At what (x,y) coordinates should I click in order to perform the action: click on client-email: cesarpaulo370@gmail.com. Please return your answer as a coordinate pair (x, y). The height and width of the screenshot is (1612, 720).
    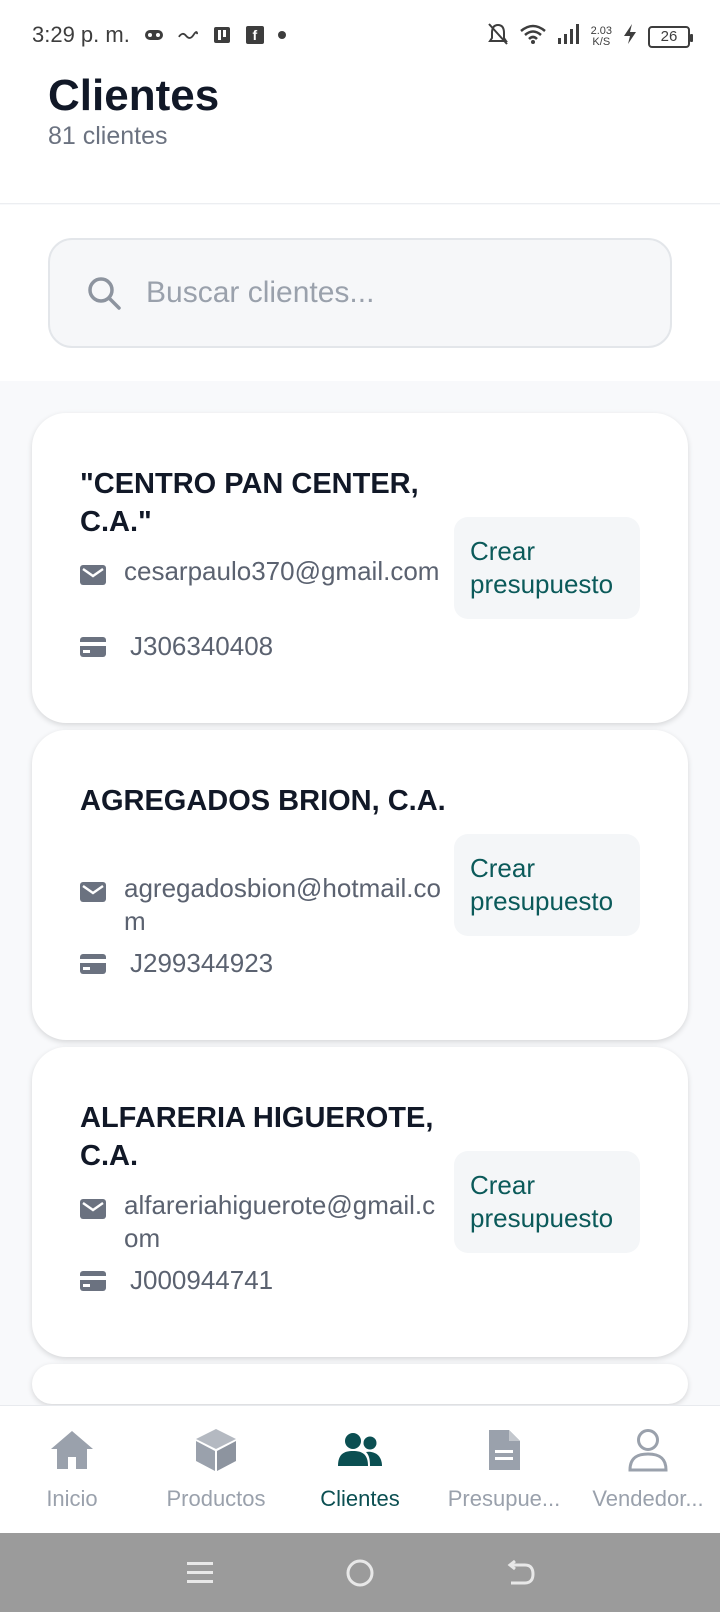
    Looking at the image, I should click on (282, 571).